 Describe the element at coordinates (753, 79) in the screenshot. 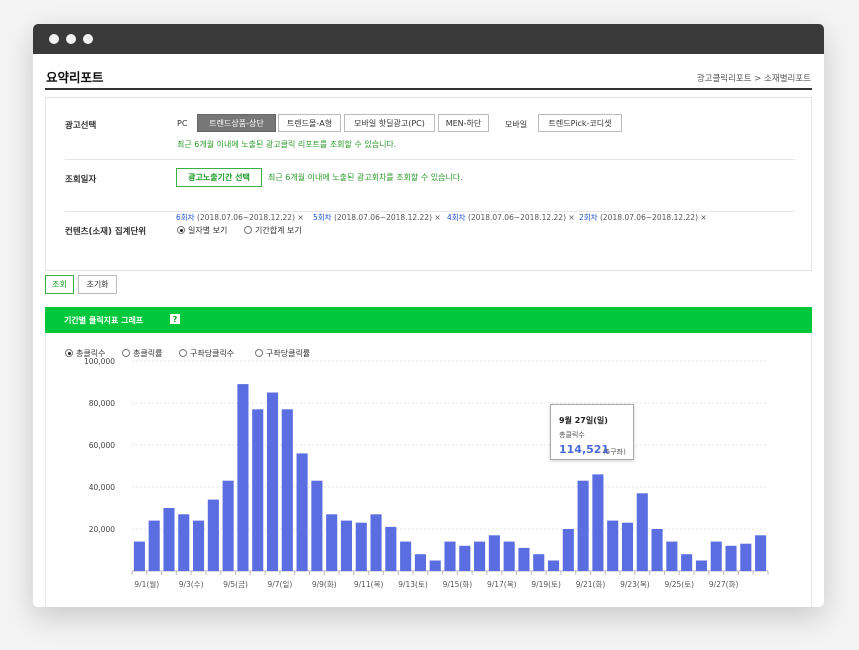

I see `breadcrumb: 광고클릭리포트 > 소재별리포트` at that location.